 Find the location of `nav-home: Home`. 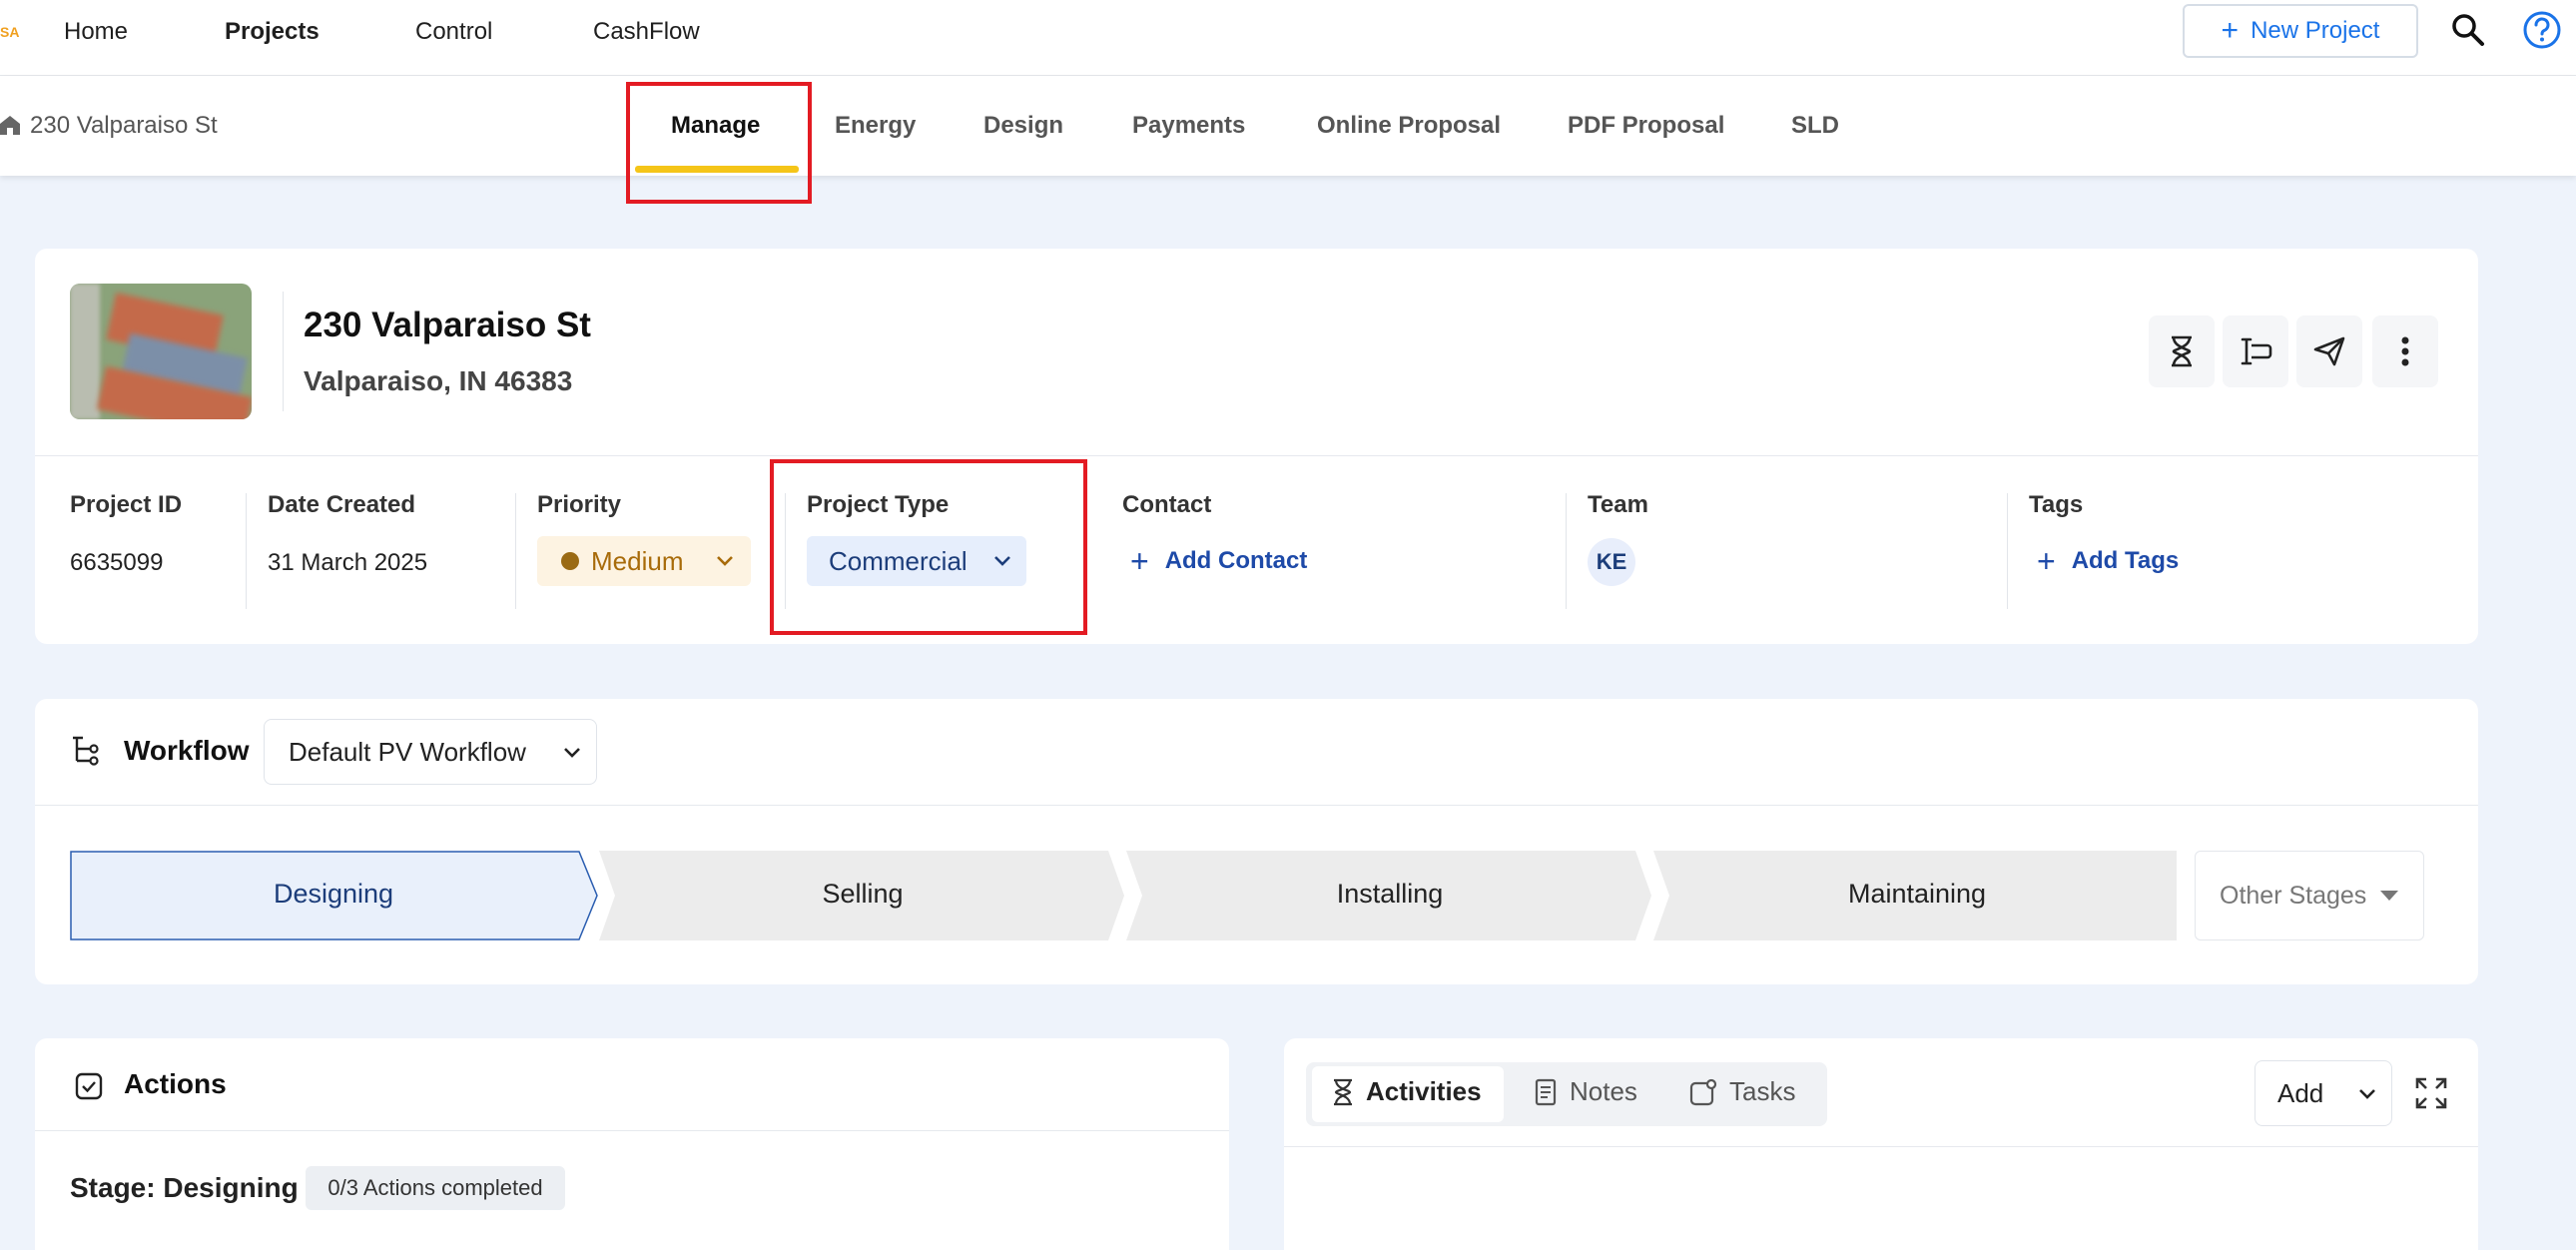

nav-home: Home is located at coordinates (96, 32).